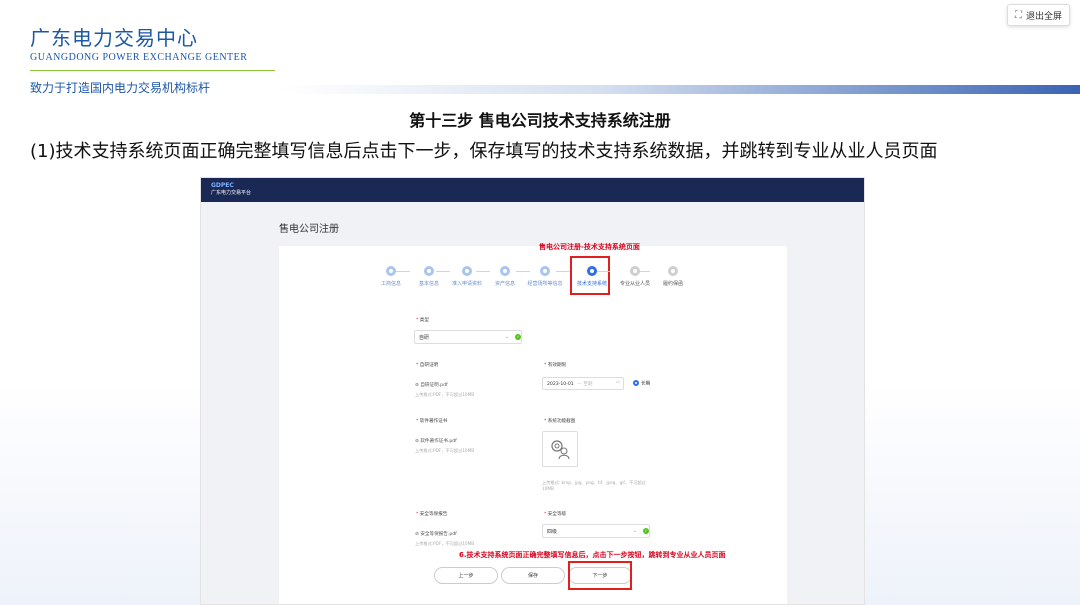 The image size is (1080, 605). Describe the element at coordinates (1043, 16) in the screenshot. I see `exit-fullscreen-label: 退出全屏` at that location.